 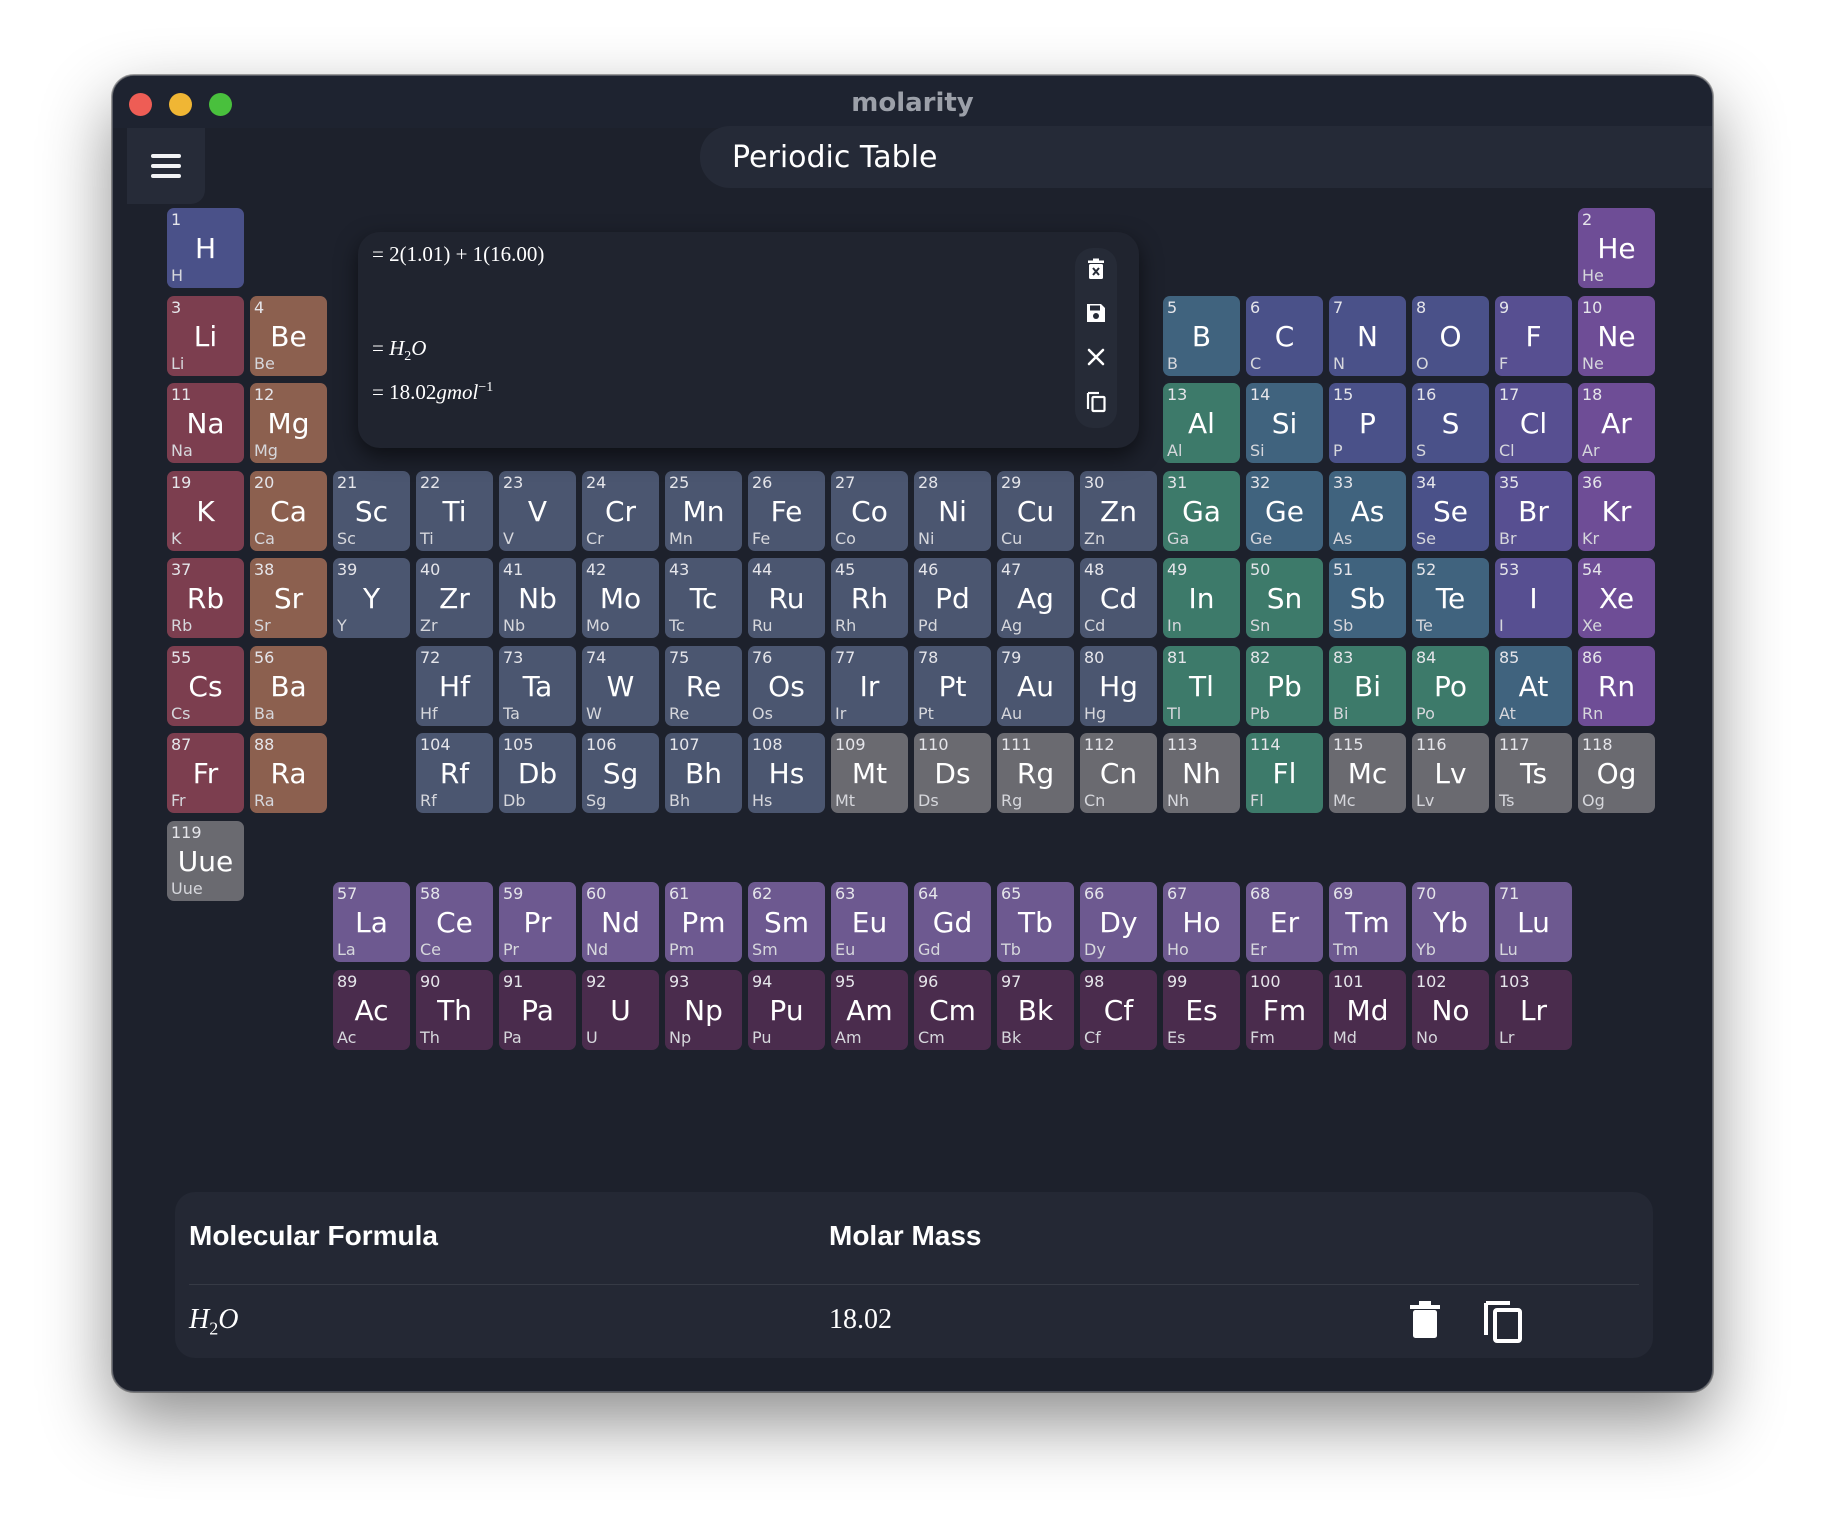 What do you see at coordinates (1118, 1009) in the screenshot?
I see `element-tile-cf: 98 Cf Cf` at bounding box center [1118, 1009].